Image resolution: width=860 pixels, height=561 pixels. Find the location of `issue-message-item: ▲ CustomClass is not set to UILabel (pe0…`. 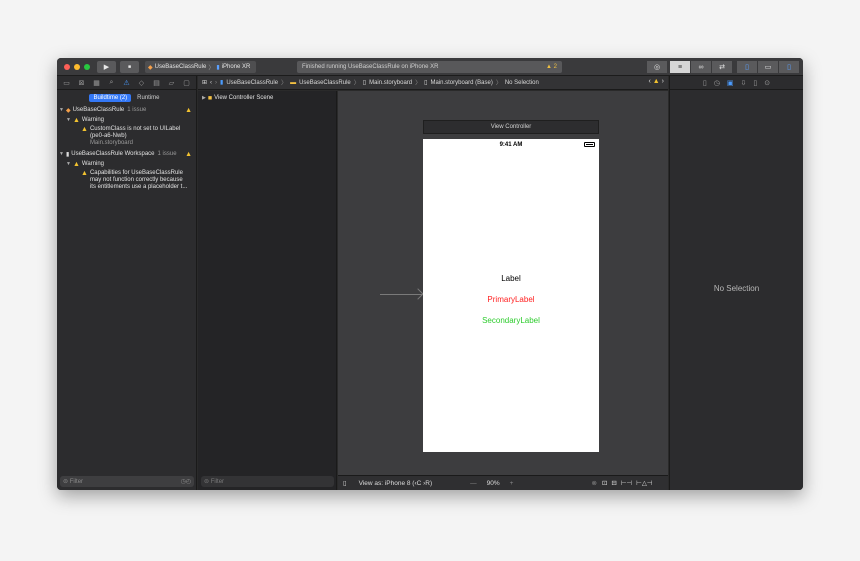

issue-message-item: ▲ CustomClass is not set to UILabel (pe0… is located at coordinates (126, 136).